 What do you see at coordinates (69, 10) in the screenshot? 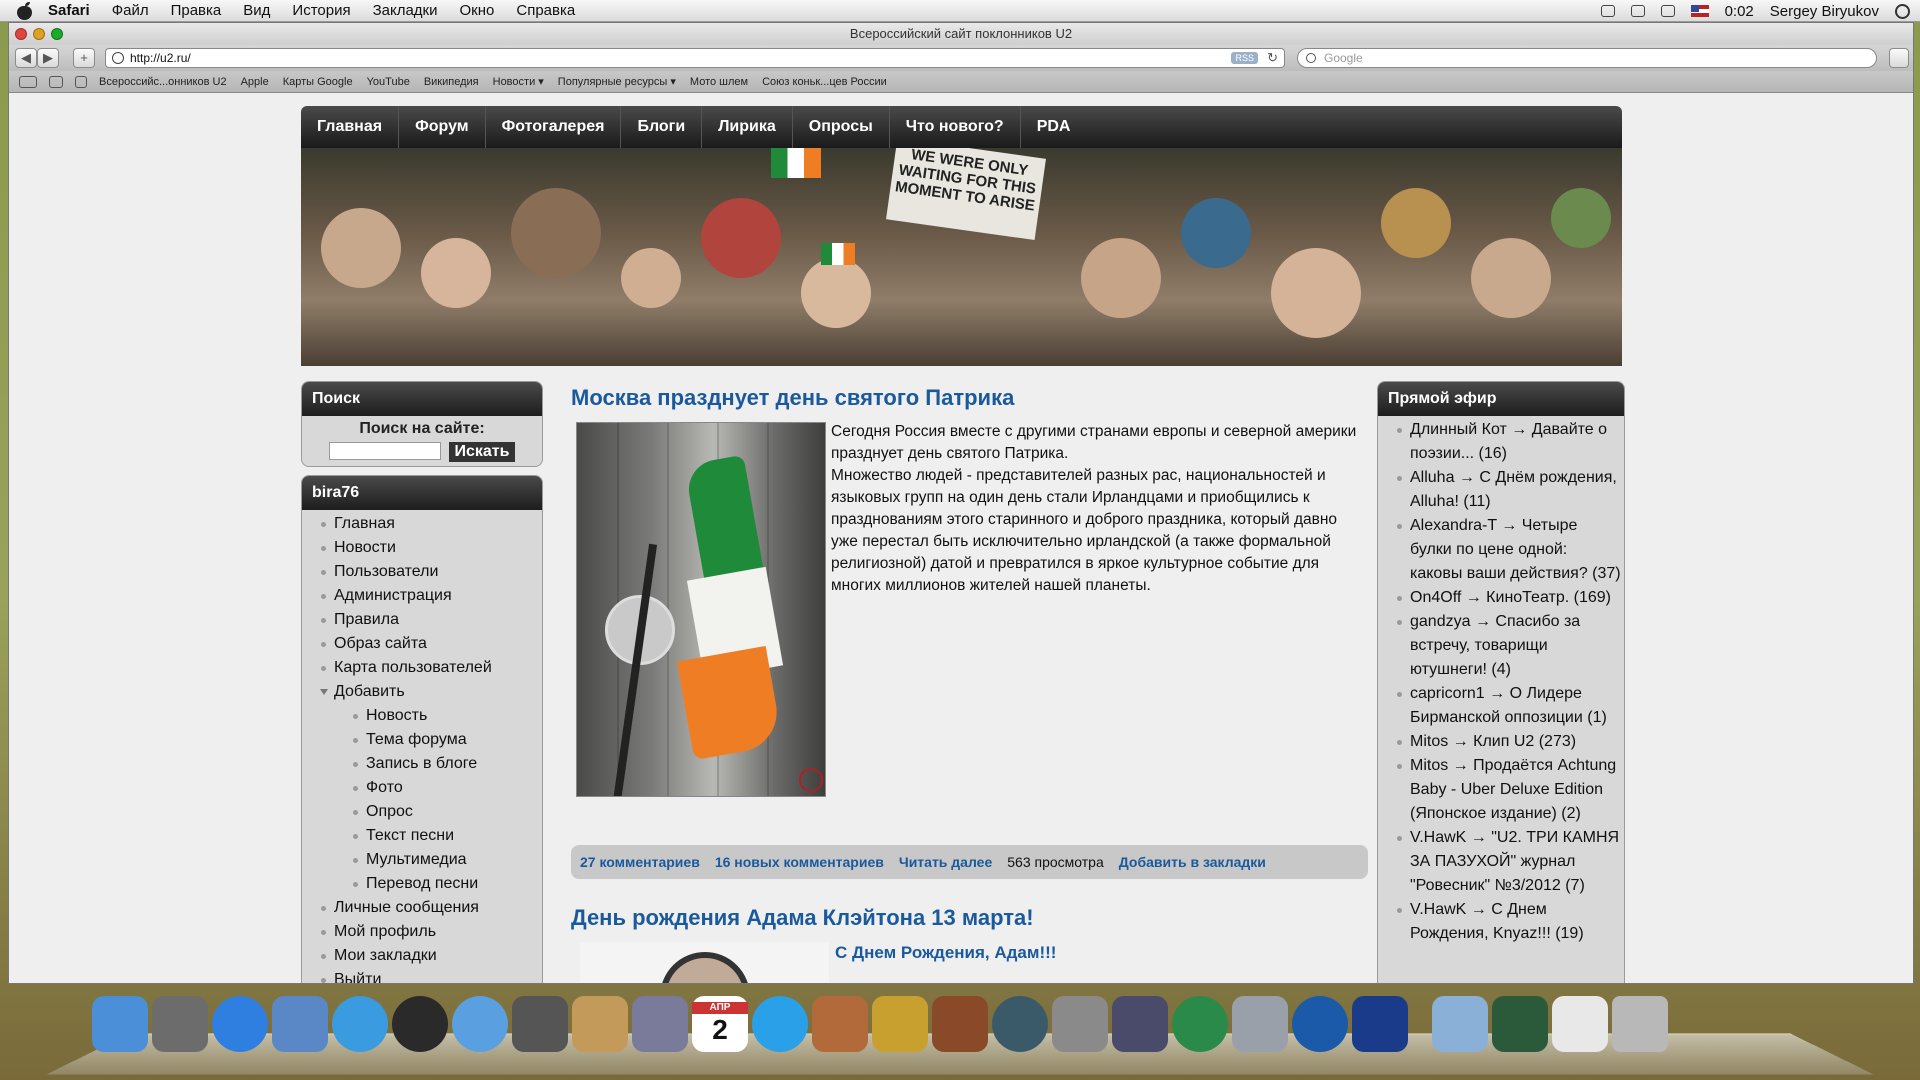
I see `menu-app: Safari` at bounding box center [69, 10].